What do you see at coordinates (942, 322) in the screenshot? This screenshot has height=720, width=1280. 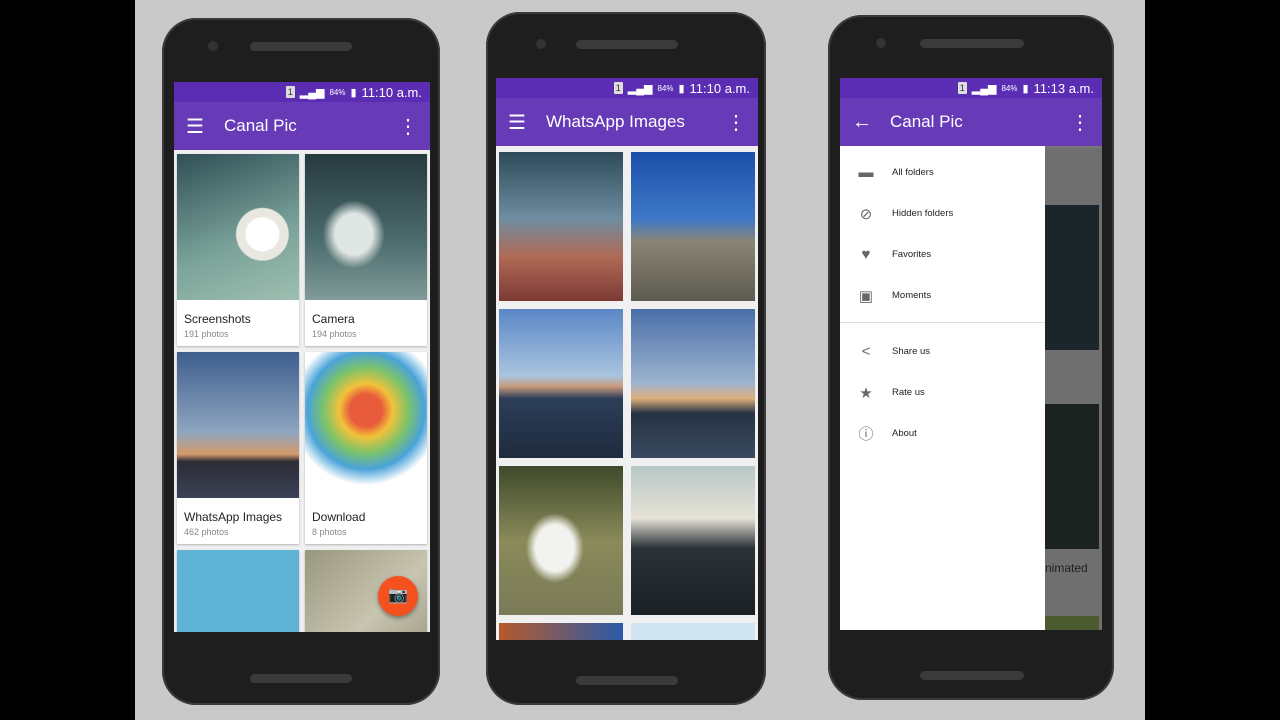 I see `divider` at bounding box center [942, 322].